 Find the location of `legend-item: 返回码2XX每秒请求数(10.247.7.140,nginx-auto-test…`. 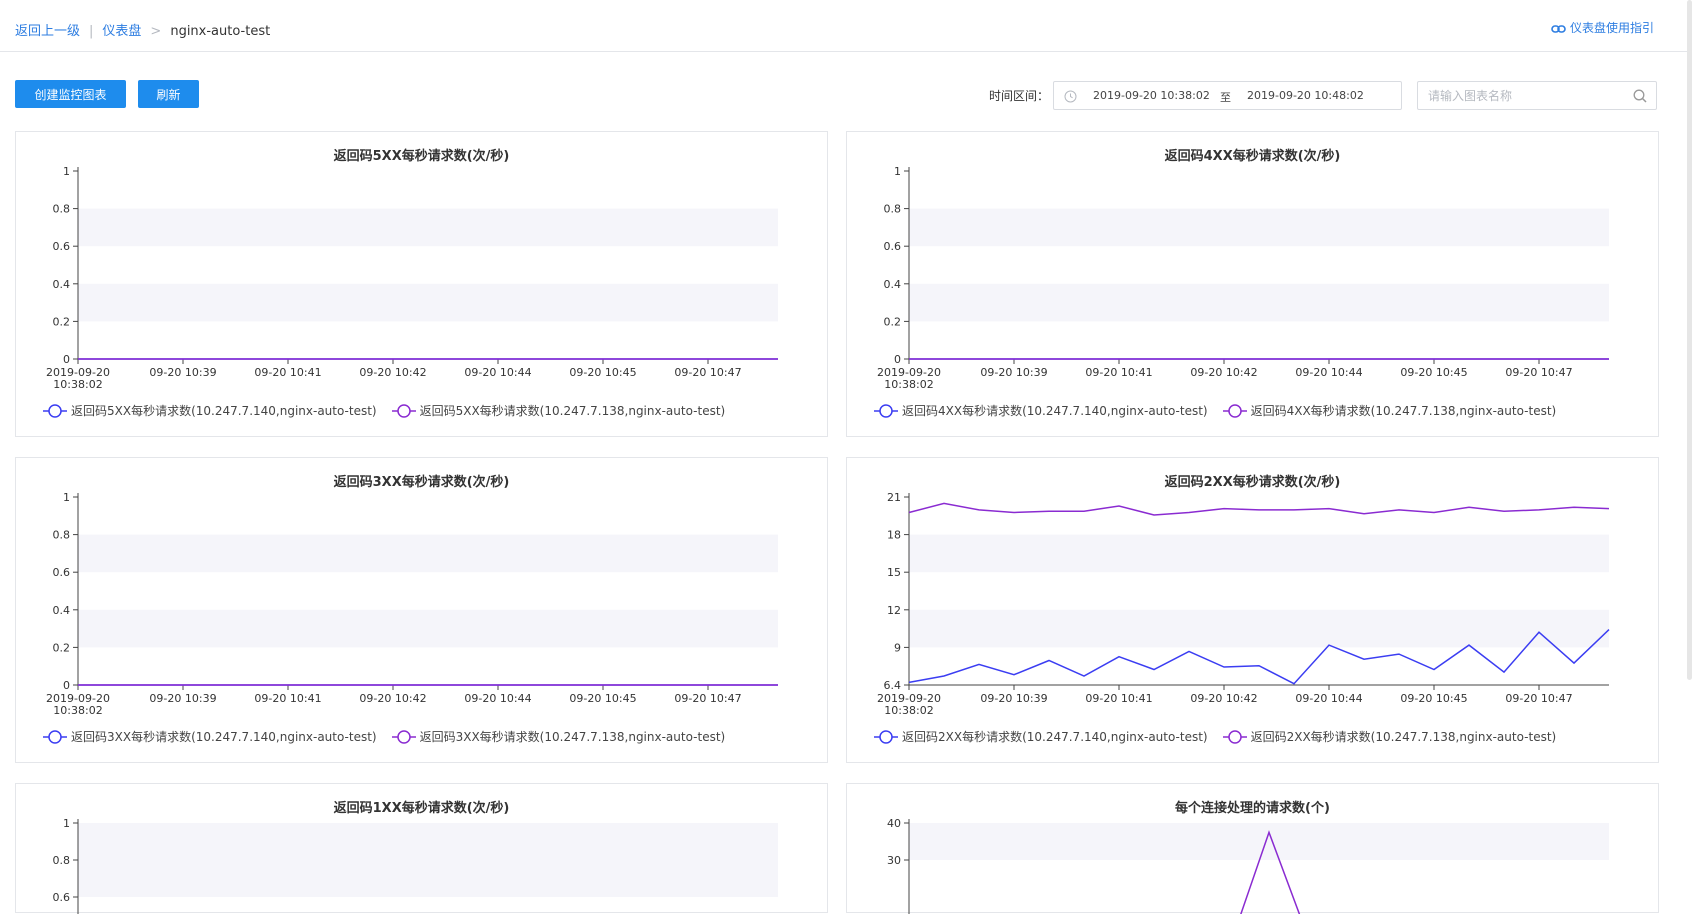

legend-item: 返回码2XX每秒请求数(10.247.7.140,nginx-auto-test… is located at coordinates (1040, 736).